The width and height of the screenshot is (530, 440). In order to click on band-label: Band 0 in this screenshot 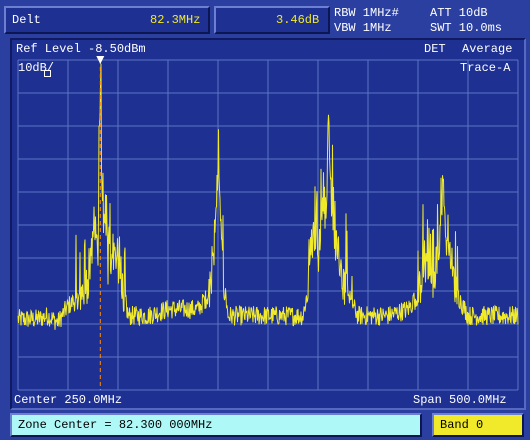, I will do `click(462, 425)`.